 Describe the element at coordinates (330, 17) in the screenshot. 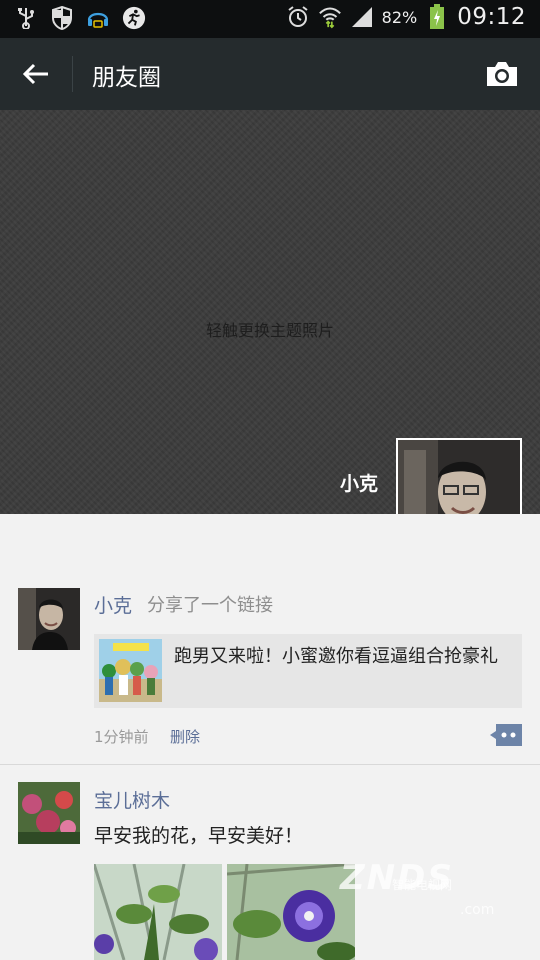

I see `wifi-icon` at that location.